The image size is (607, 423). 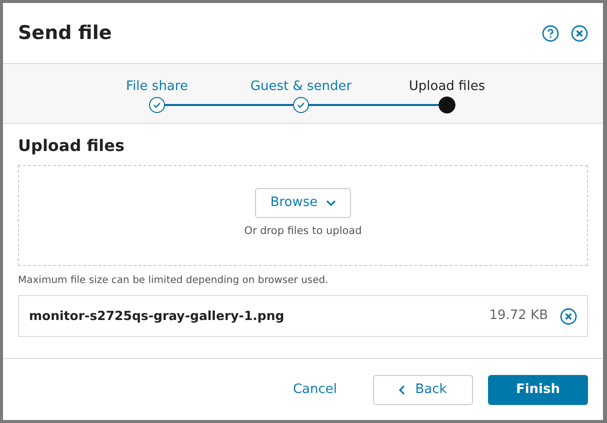 I want to click on chevron-down-icon, so click(x=331, y=203).